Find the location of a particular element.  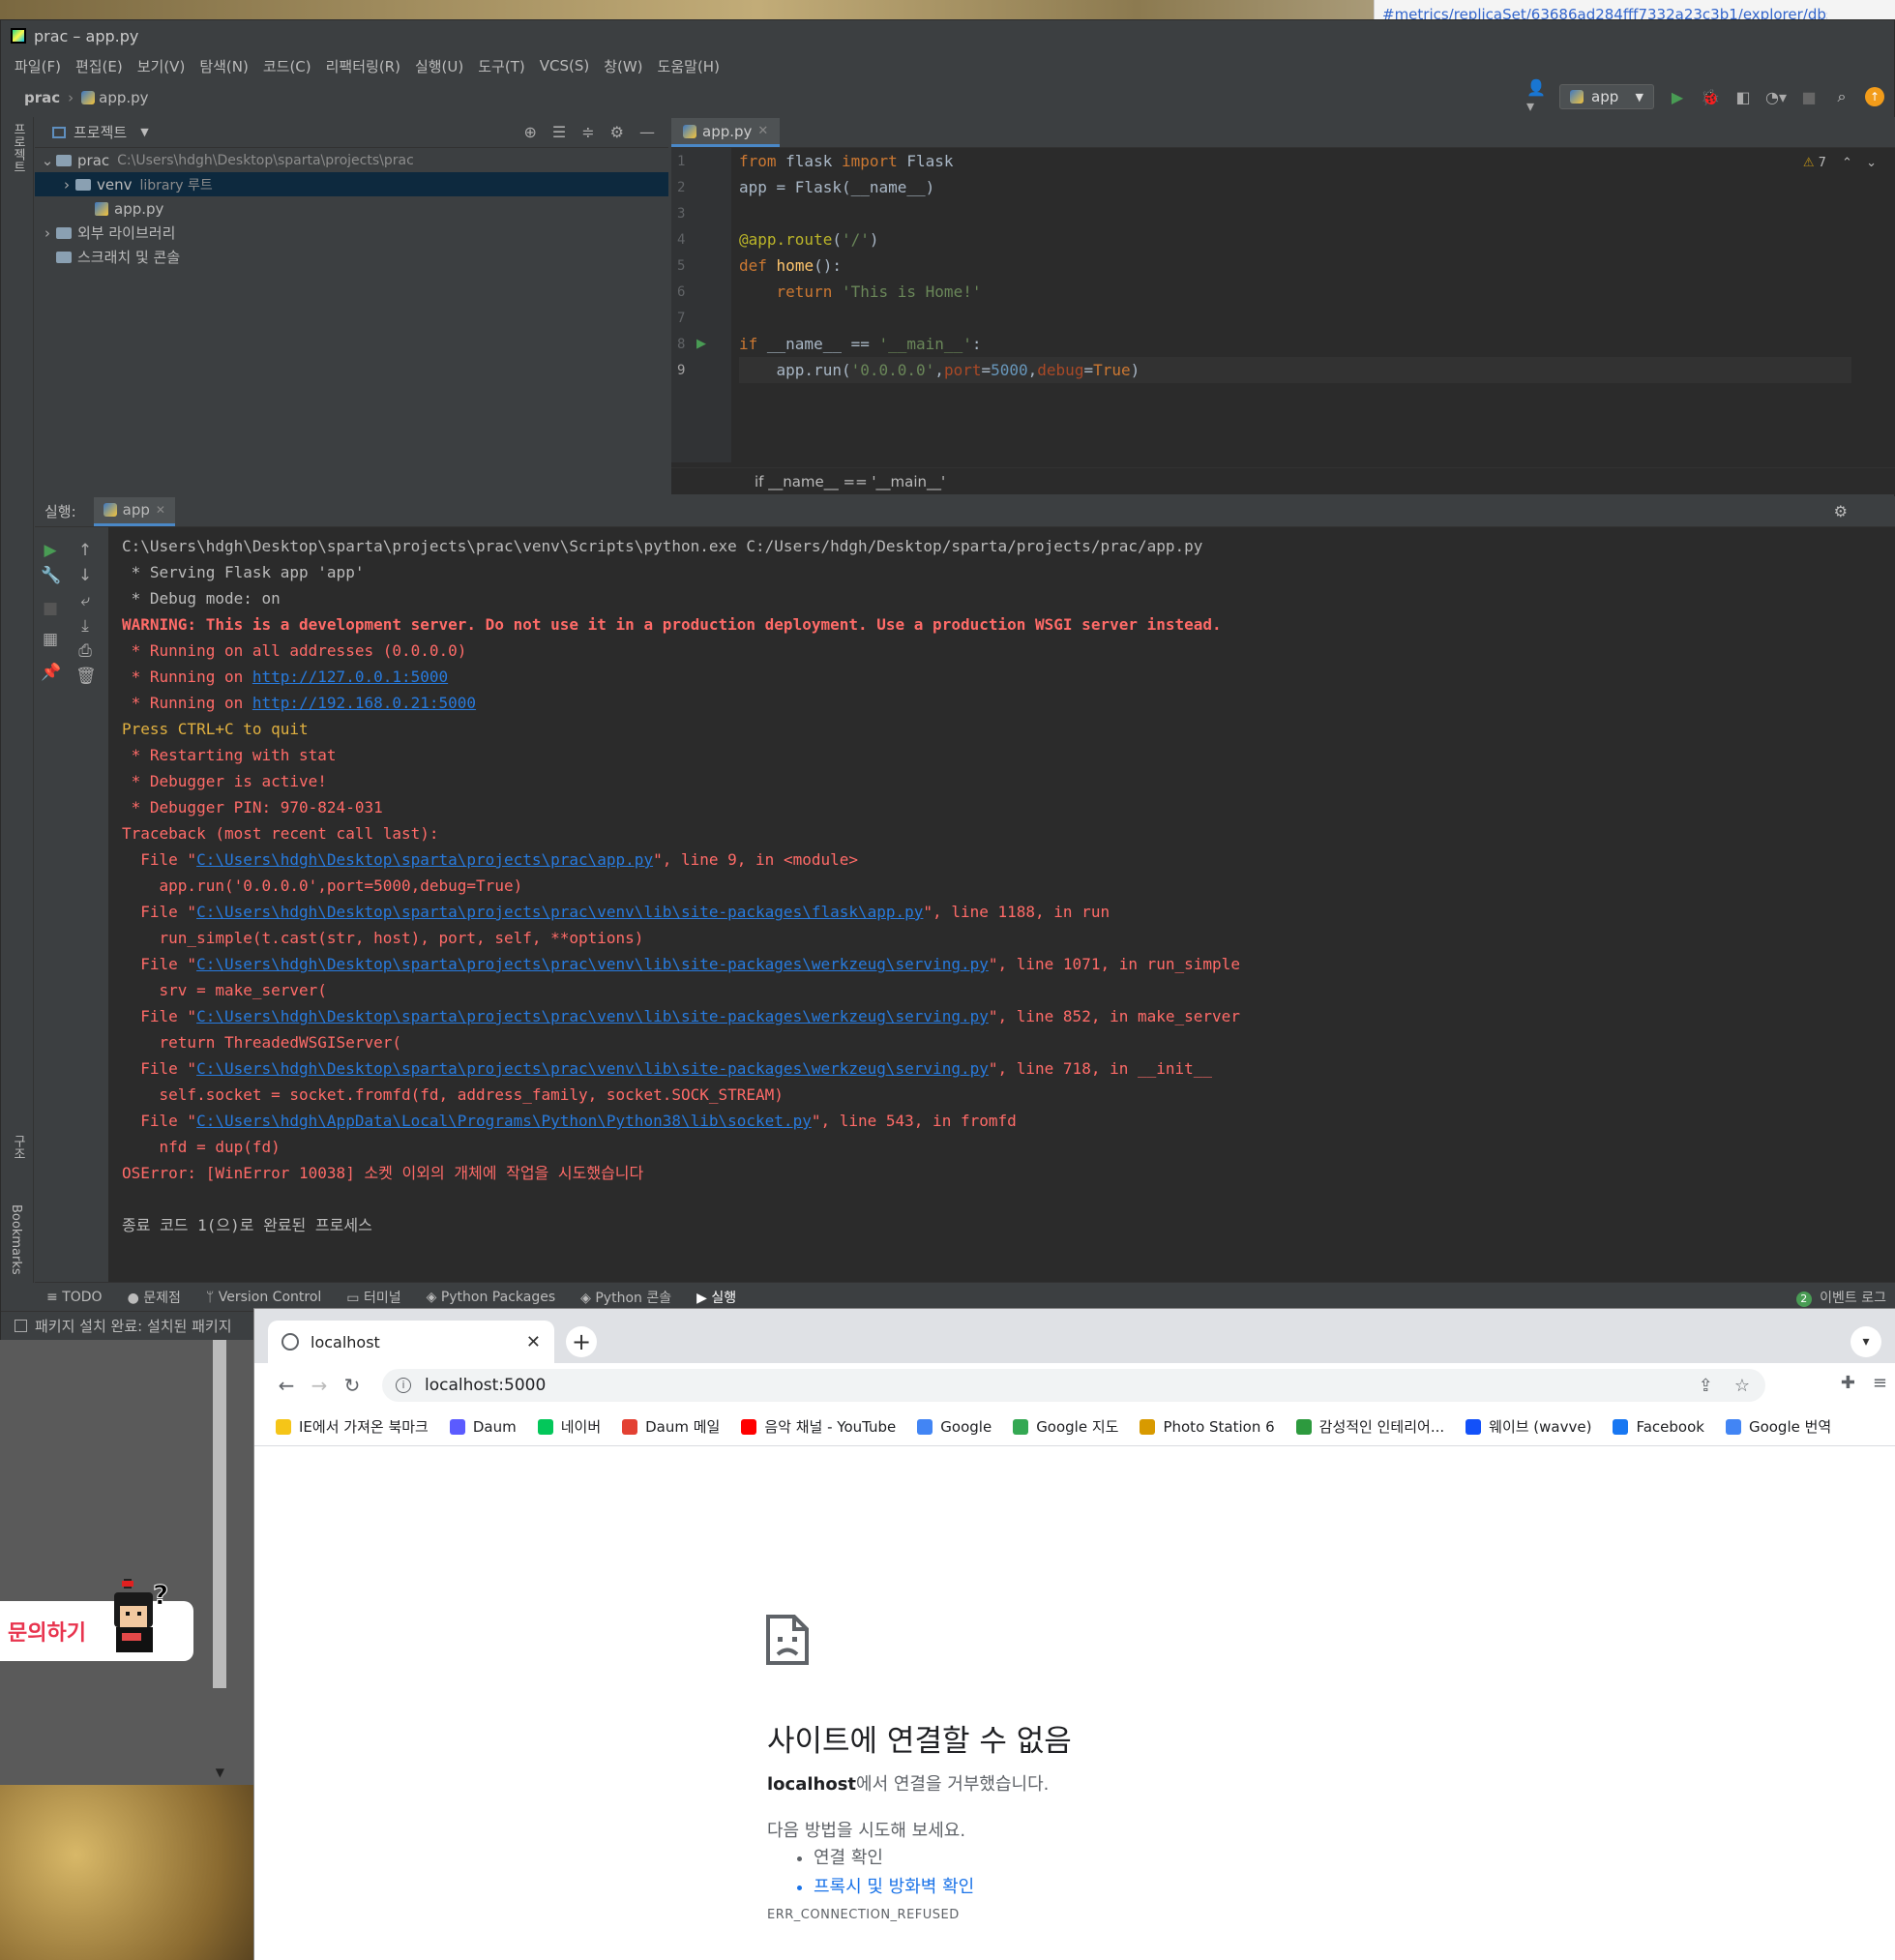

menu-item: 편집(E) is located at coordinates (99, 66).